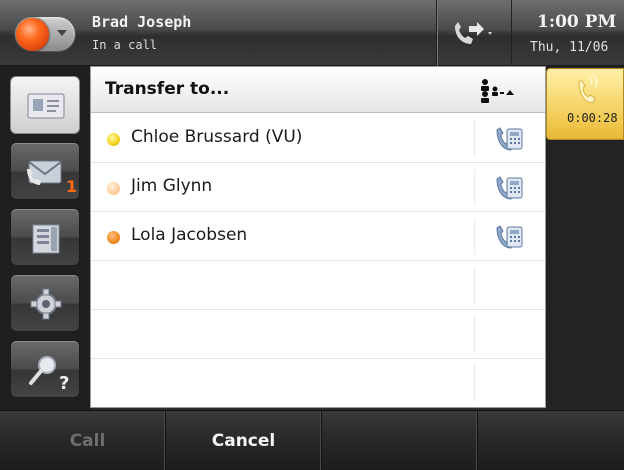 This screenshot has height=470, width=624. I want to click on sidebar-item-contacts, so click(45, 105).